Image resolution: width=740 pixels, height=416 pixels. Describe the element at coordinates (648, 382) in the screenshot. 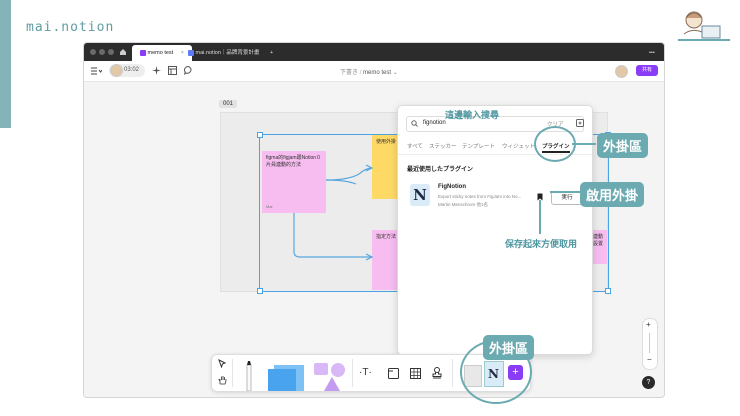

I see `help-button: ?` at that location.